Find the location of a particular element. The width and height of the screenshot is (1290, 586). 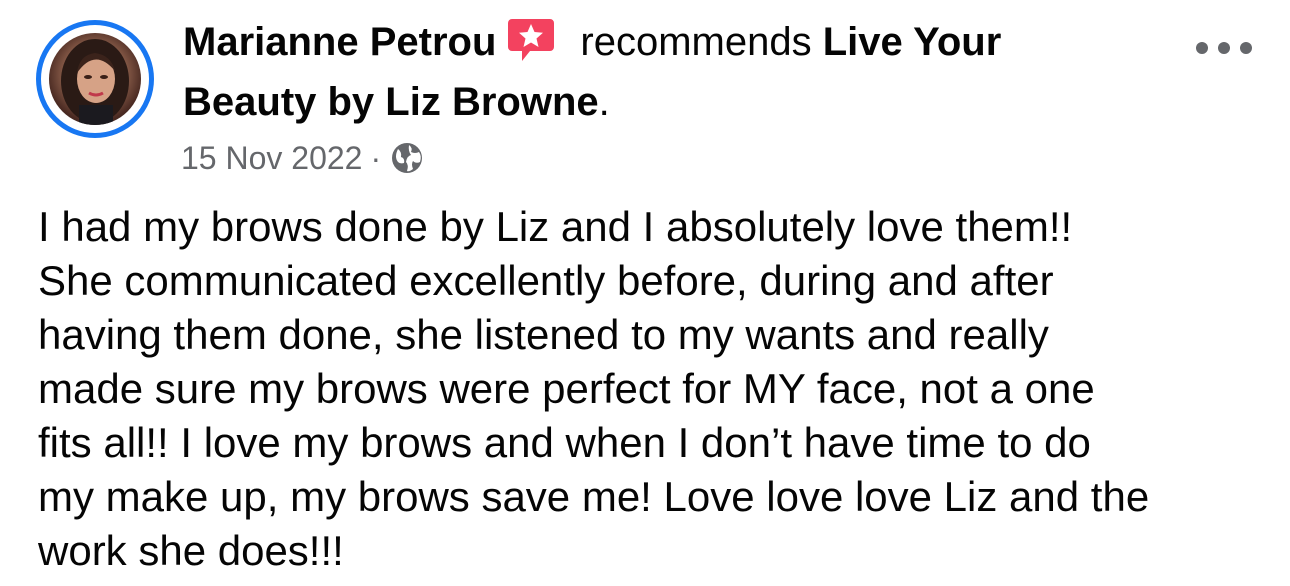

review-line: work she does!!! is located at coordinates (191, 550).